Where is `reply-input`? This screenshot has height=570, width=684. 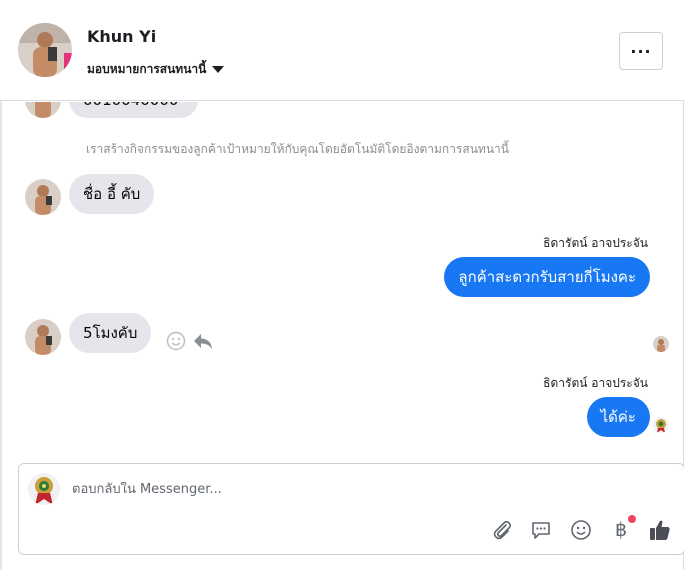 reply-input is located at coordinates (352, 489).